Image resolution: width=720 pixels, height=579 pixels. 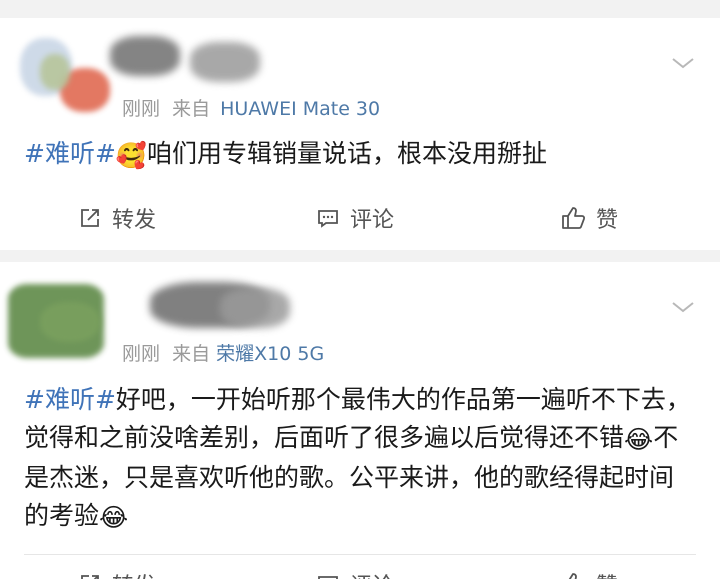 What do you see at coordinates (347, 153) in the screenshot?
I see `post-text: 咱们用专辑销量说话，根本没用掰扯` at bounding box center [347, 153].